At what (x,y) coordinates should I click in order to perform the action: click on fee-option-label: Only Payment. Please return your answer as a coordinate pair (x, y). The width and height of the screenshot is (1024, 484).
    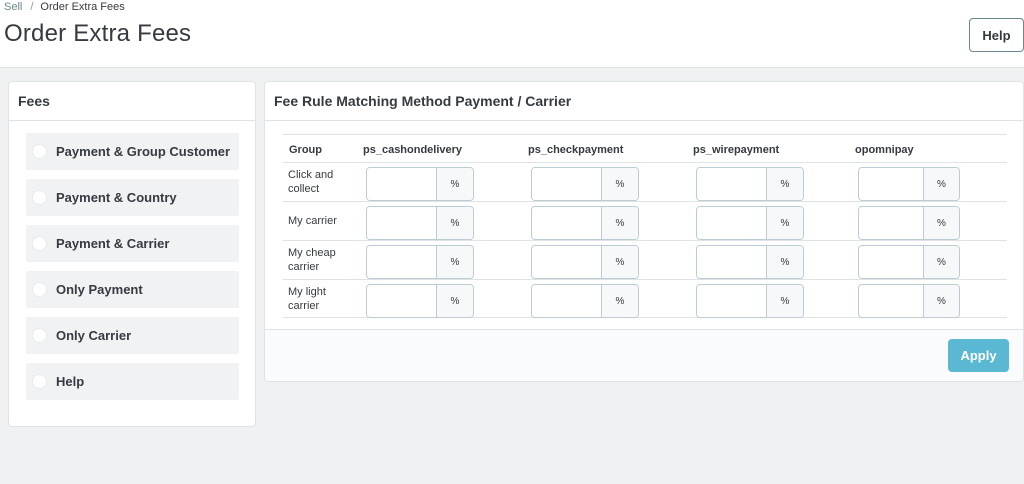
    Looking at the image, I should click on (99, 289).